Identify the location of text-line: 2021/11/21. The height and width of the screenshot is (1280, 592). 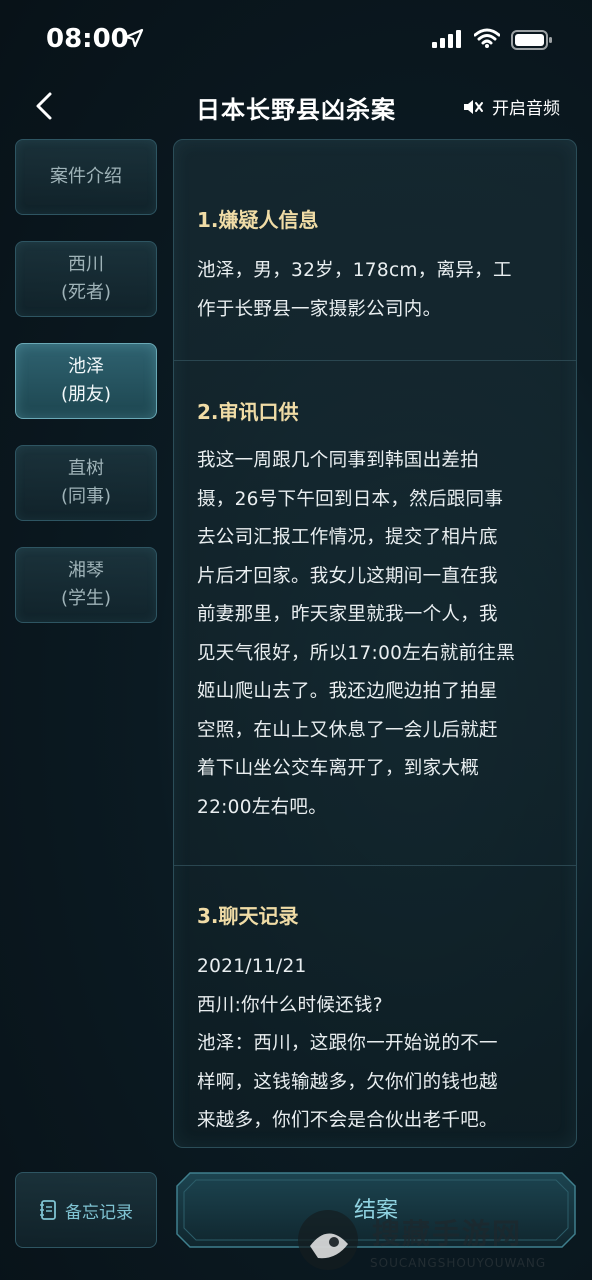
(252, 966).